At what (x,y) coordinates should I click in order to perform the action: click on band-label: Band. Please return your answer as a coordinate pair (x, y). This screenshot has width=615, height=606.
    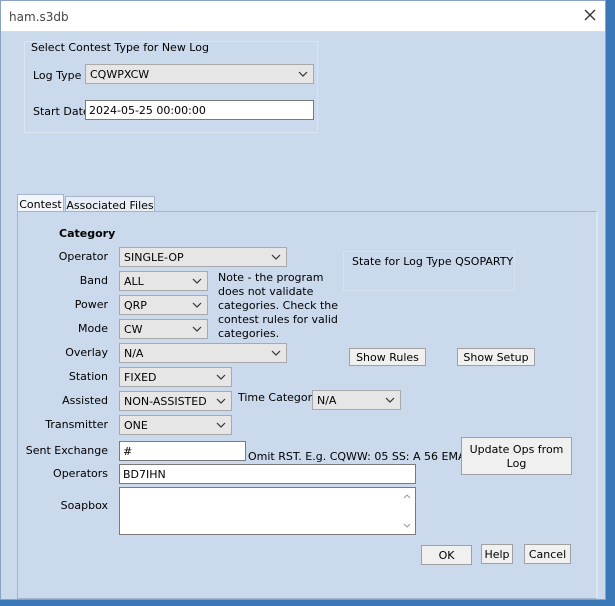
    Looking at the image, I should click on (93, 280).